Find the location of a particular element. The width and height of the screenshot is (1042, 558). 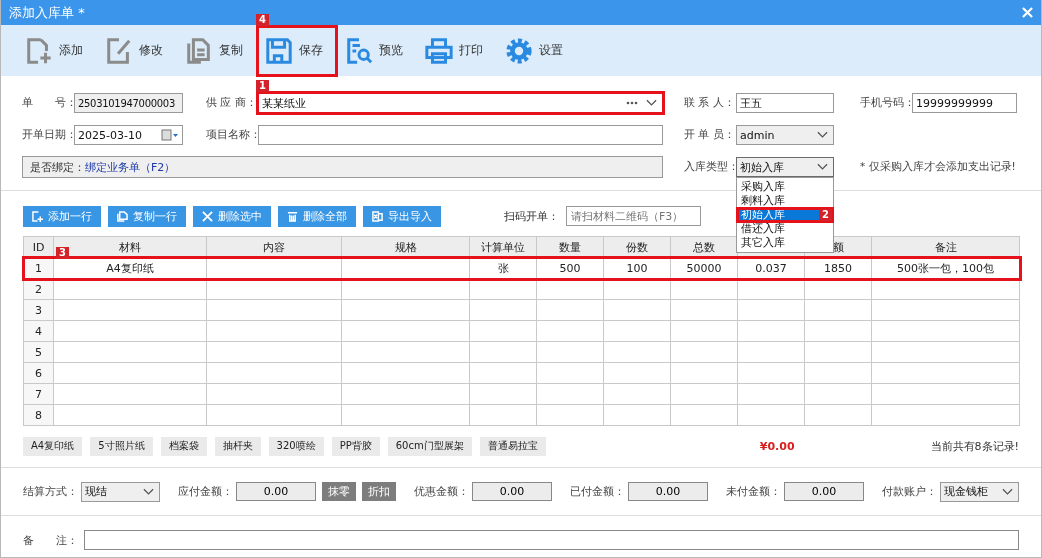

field-label: 付款账户： is located at coordinates (909, 491).